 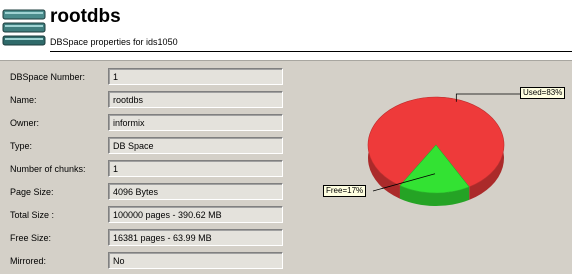 I want to click on data-label-used: Used=83%, so click(x=543, y=93).